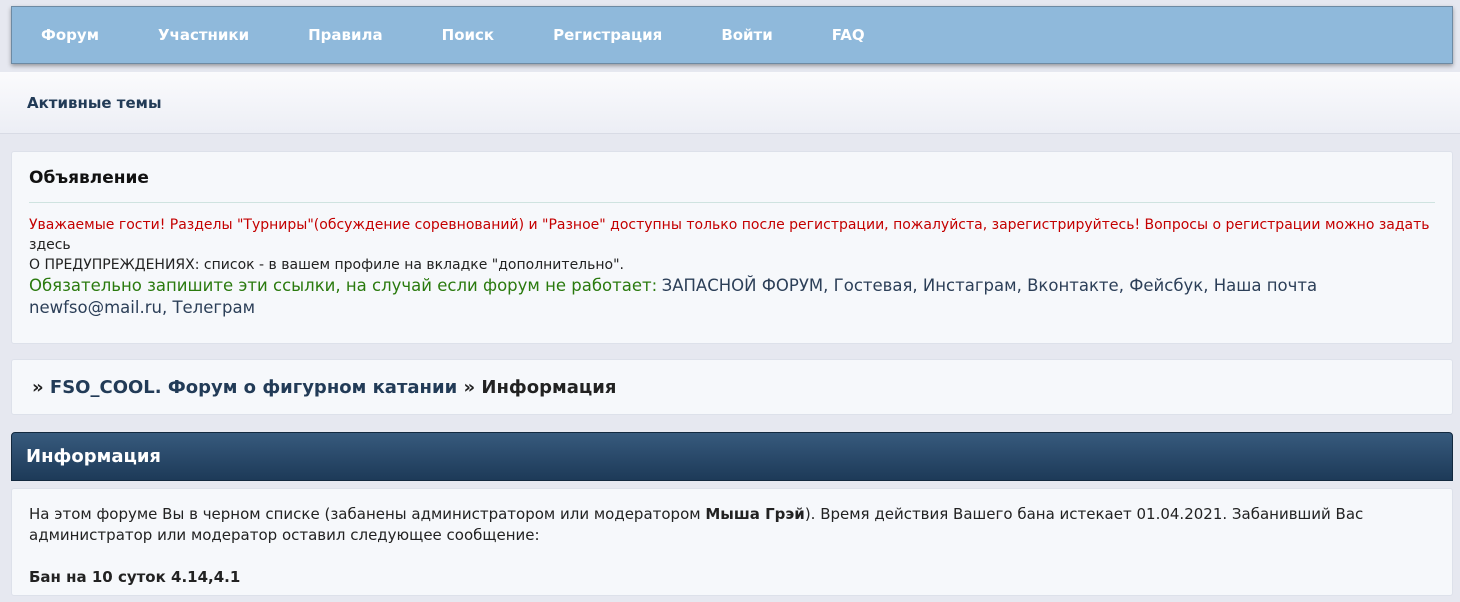  Describe the element at coordinates (549, 387) in the screenshot. I see `breadcrumb-current: Информация` at that location.